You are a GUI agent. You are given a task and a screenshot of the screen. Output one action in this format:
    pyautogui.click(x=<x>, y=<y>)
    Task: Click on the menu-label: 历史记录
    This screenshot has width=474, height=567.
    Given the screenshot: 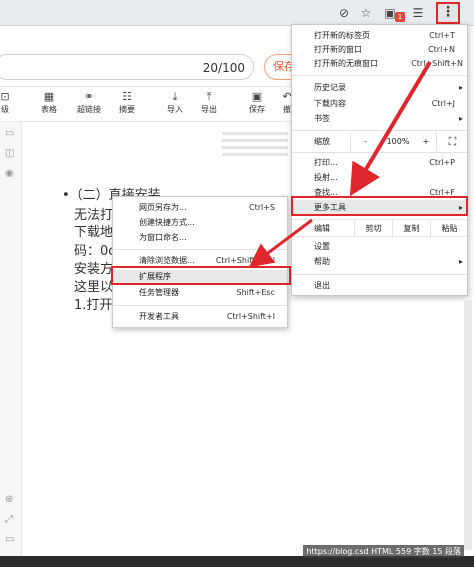 What is the action you would take?
    pyautogui.click(x=330, y=87)
    